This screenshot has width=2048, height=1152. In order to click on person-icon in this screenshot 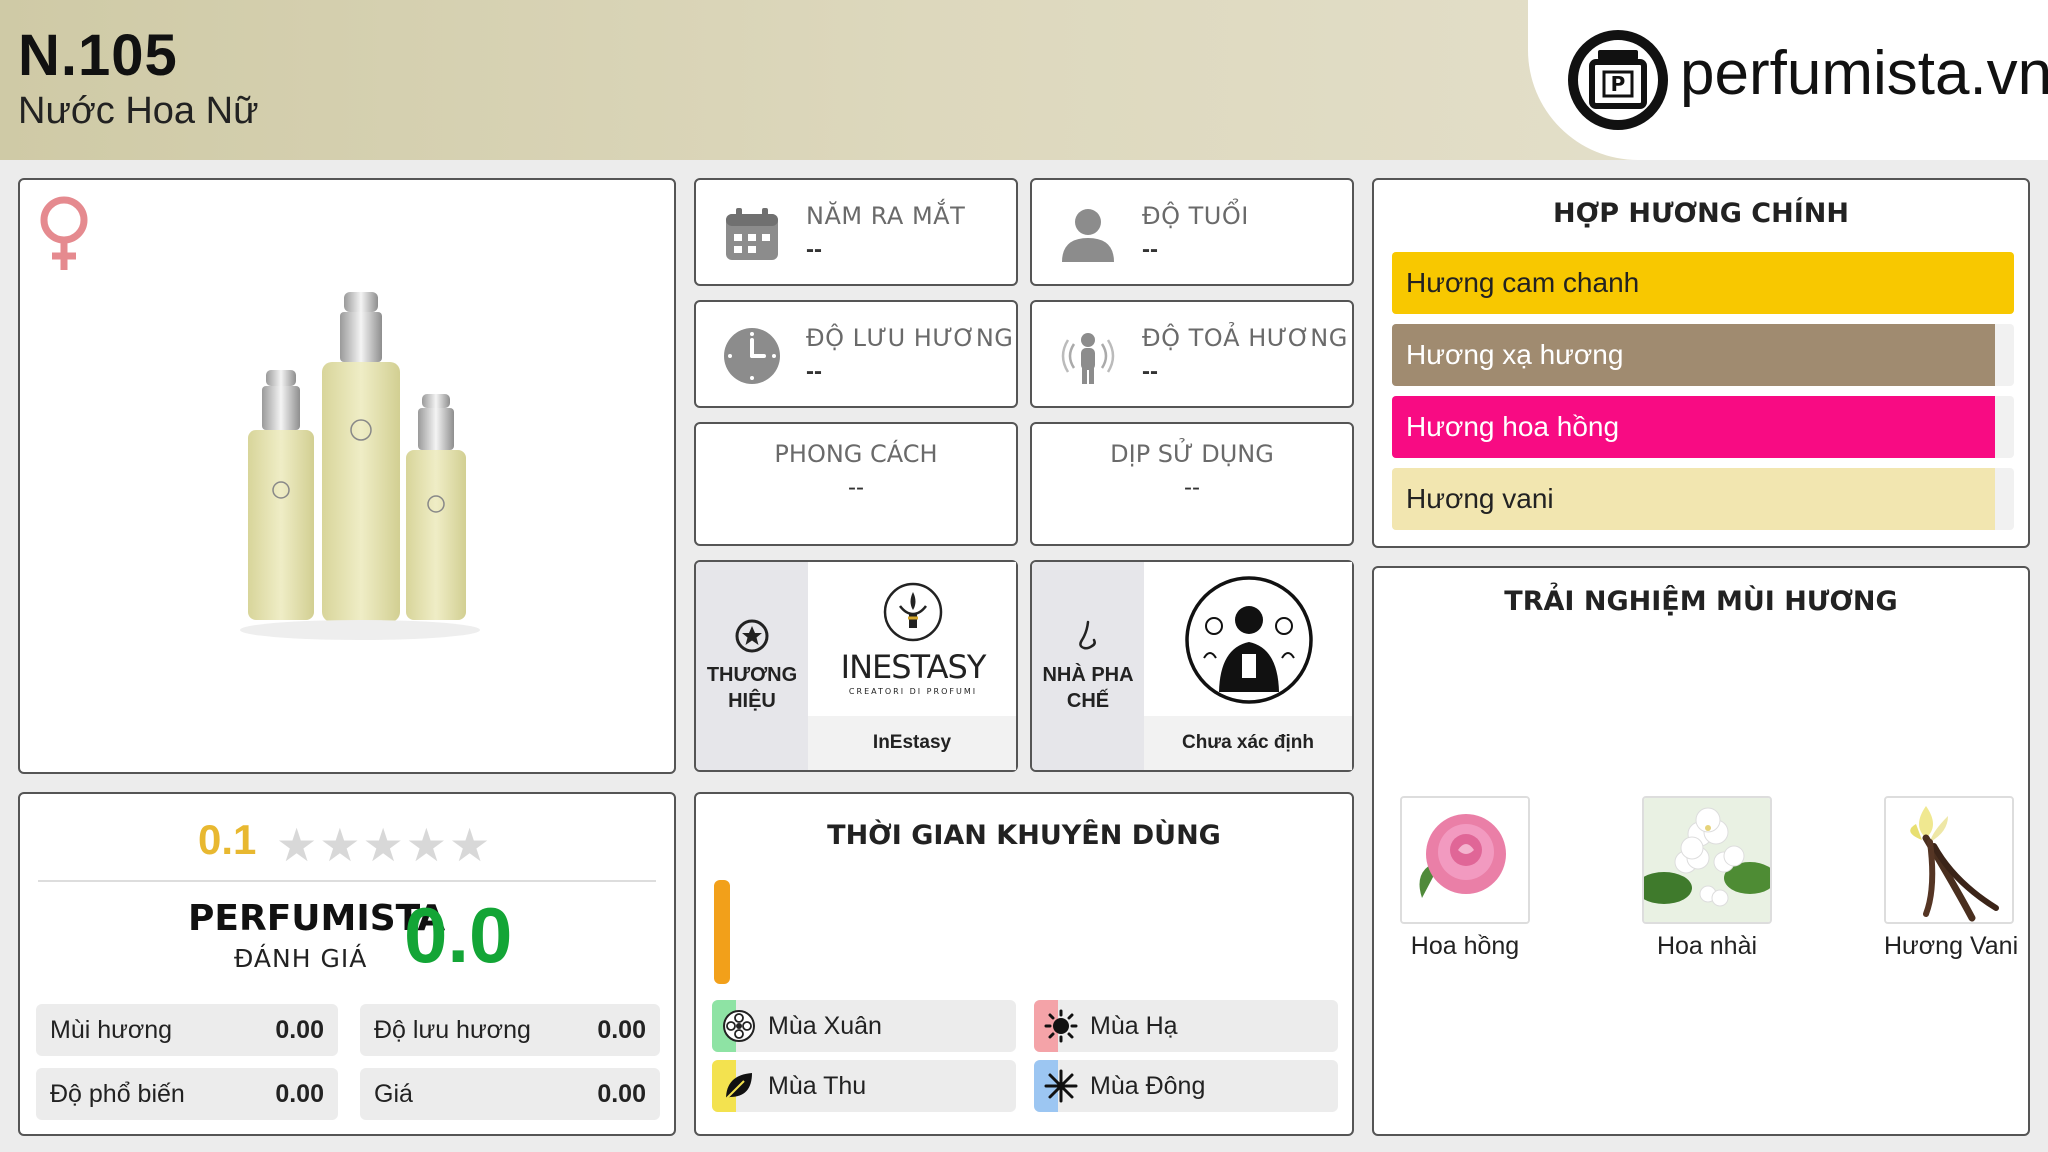, I will do `click(1088, 235)`.